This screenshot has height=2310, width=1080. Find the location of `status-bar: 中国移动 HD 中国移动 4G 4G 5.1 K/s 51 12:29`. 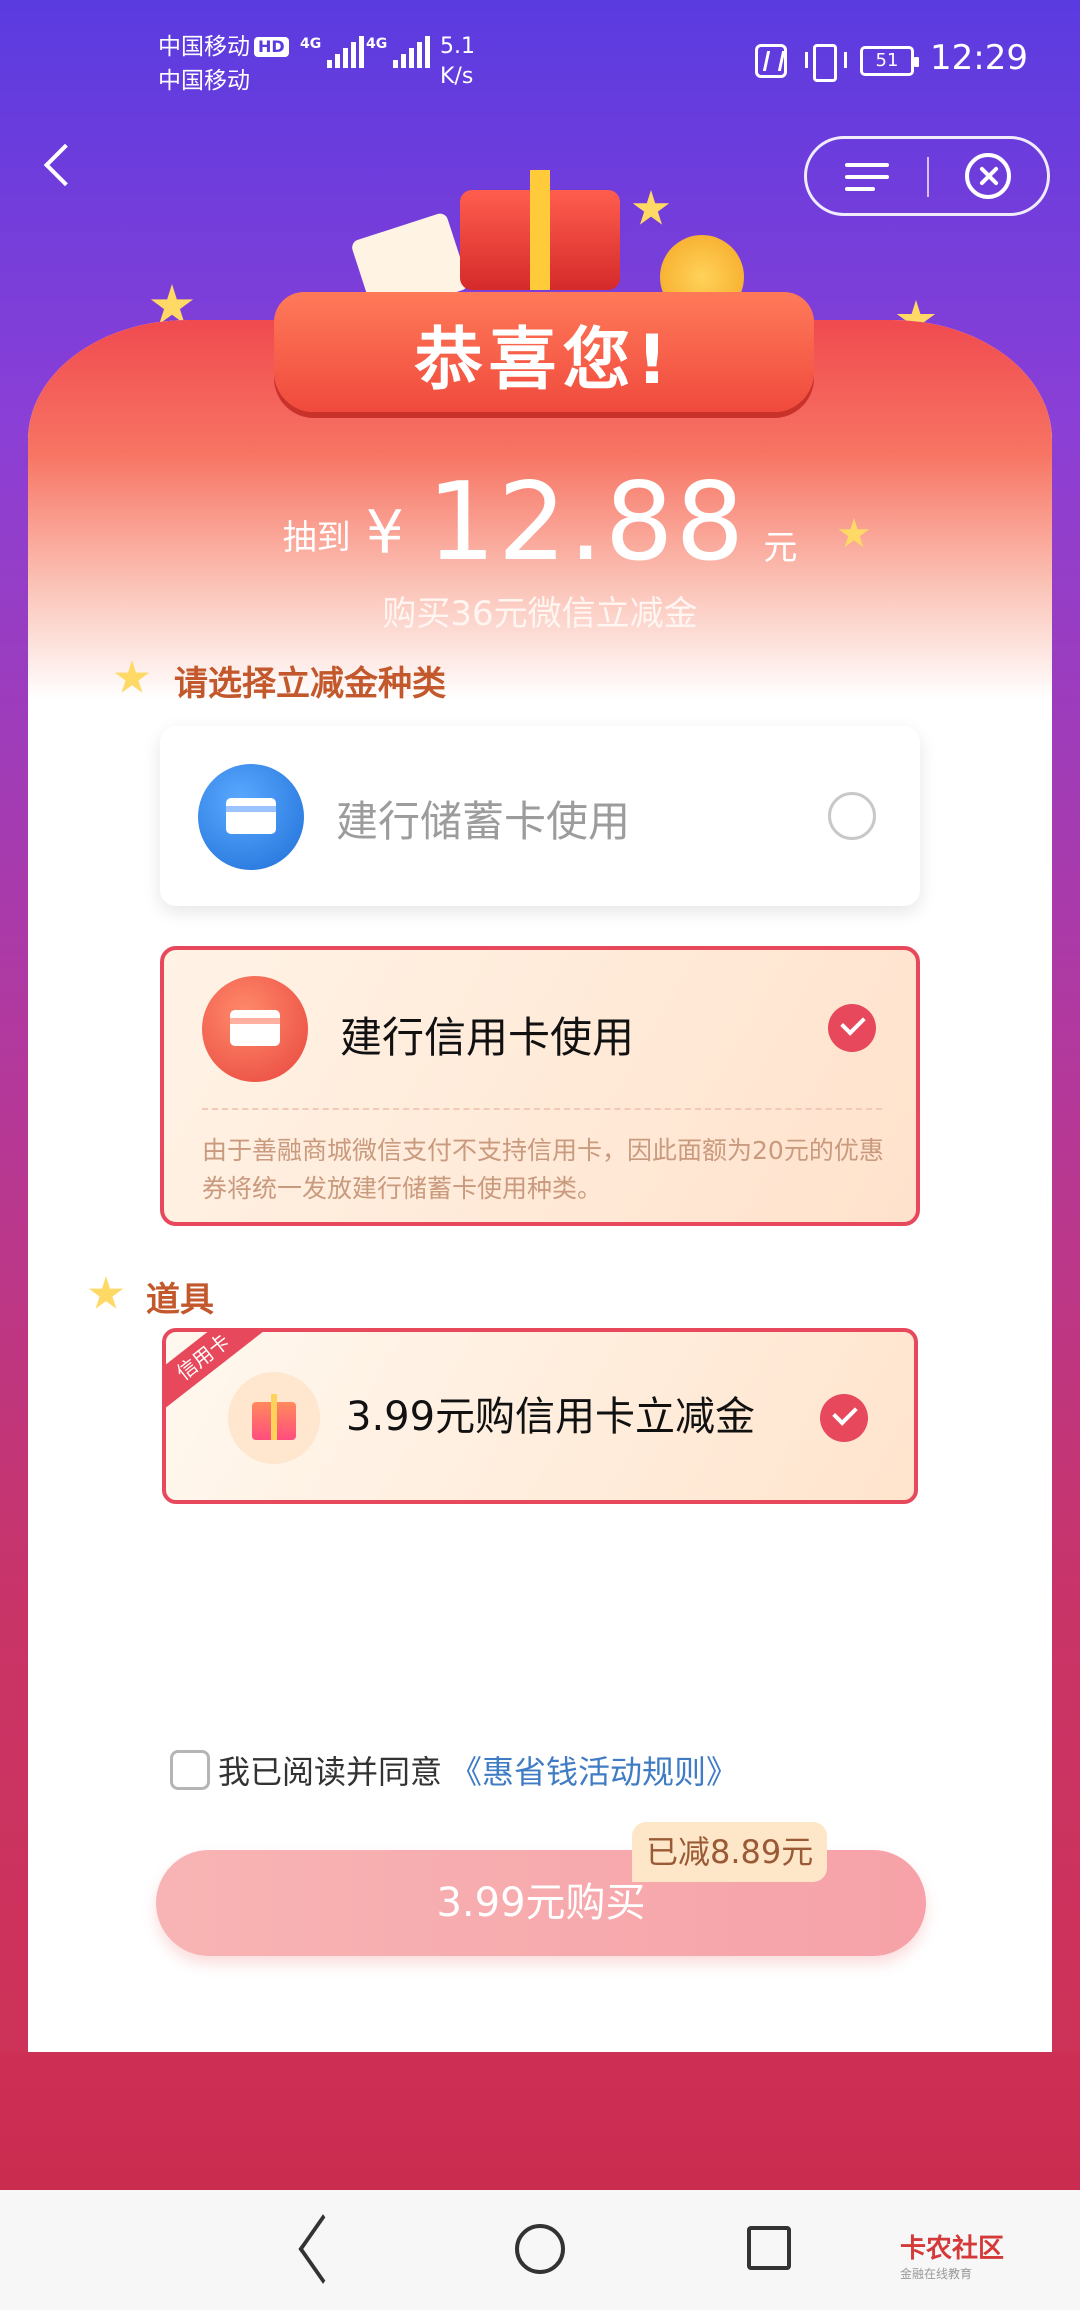

status-bar: 中国移动 HD 中国移动 4G 4G 5.1 K/s 51 12:29 is located at coordinates (540, 60).